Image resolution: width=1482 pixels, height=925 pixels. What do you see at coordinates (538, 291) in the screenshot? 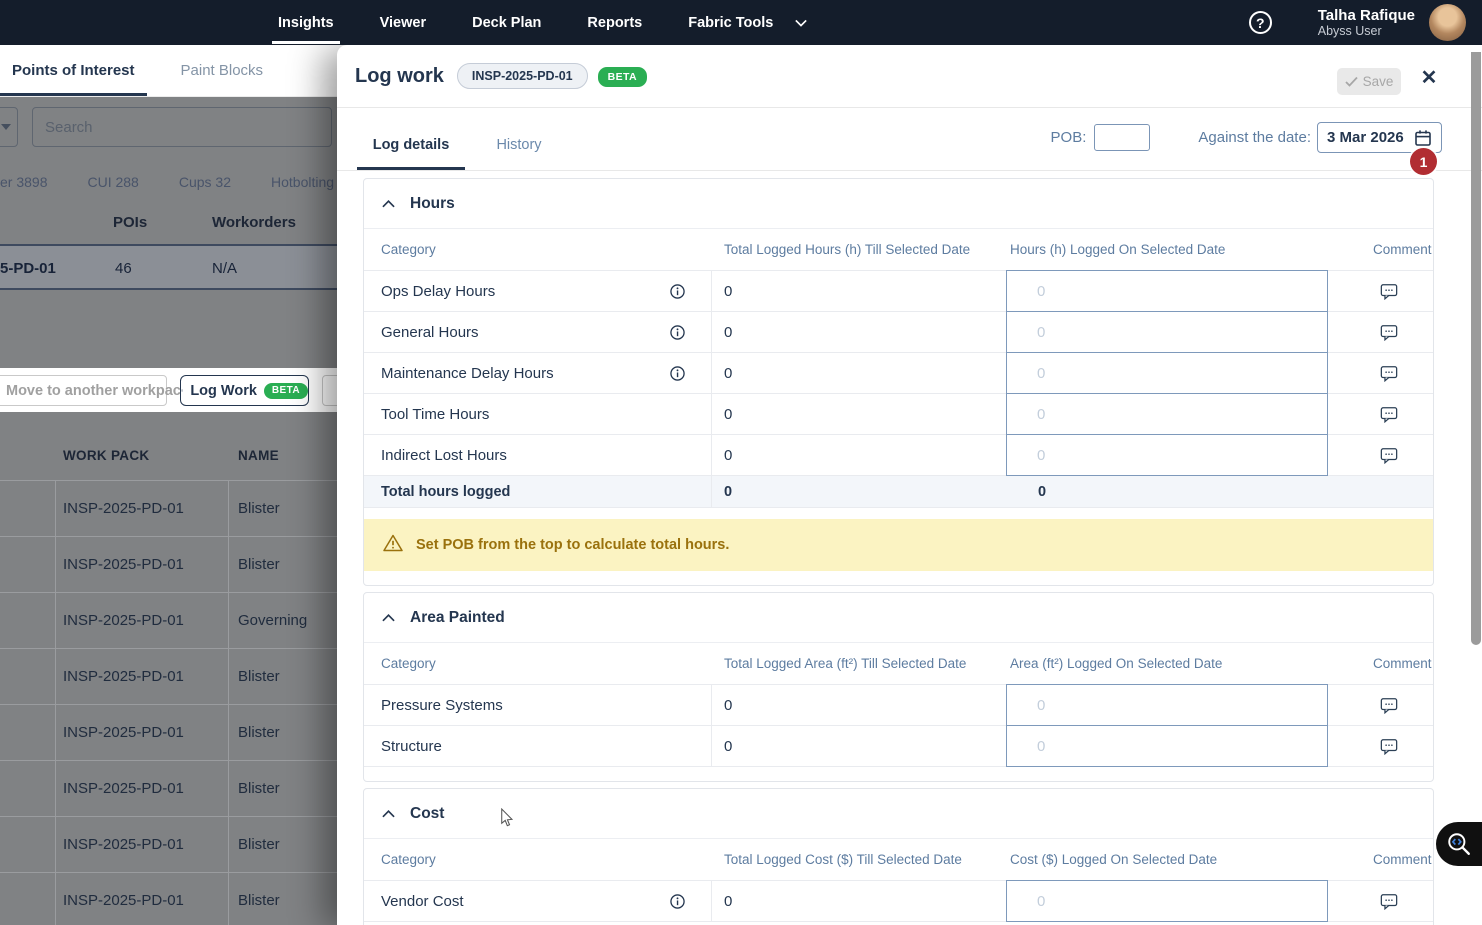
I see `category-cell: Ops Delay Hours` at bounding box center [538, 291].